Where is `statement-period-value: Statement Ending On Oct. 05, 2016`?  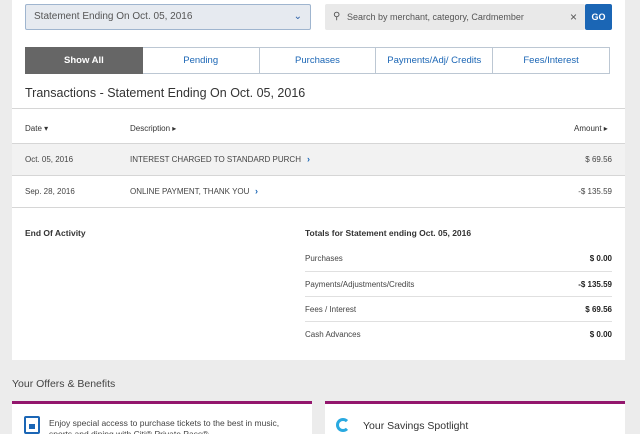
statement-period-value: Statement Ending On Oct. 05, 2016 is located at coordinates (113, 16).